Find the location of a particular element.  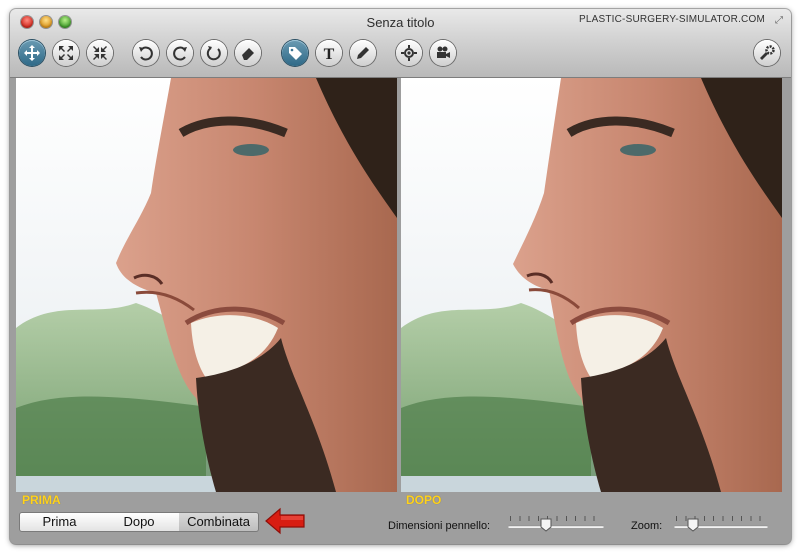

expand-icon is located at coordinates (66, 53).